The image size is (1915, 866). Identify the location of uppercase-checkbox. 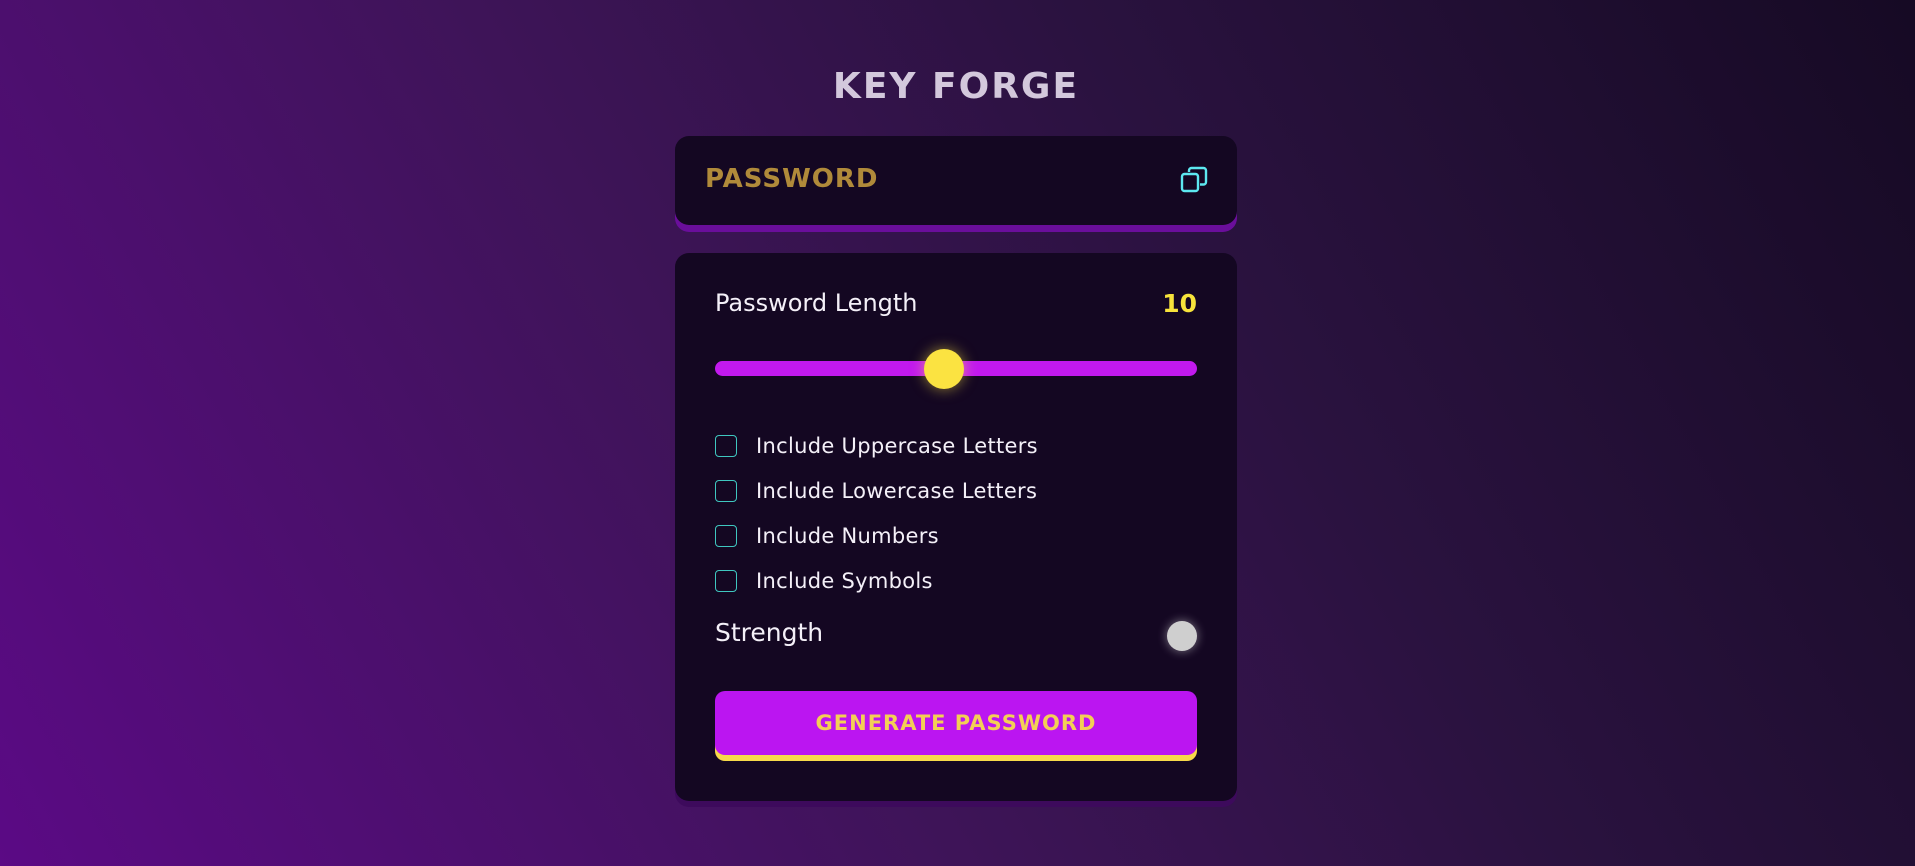
(726, 445).